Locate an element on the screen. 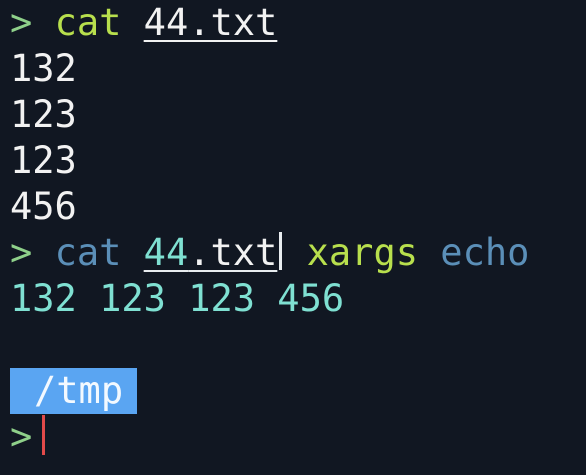 The height and width of the screenshot is (475, 586). pipe-command: xargs is located at coordinates (362, 252).